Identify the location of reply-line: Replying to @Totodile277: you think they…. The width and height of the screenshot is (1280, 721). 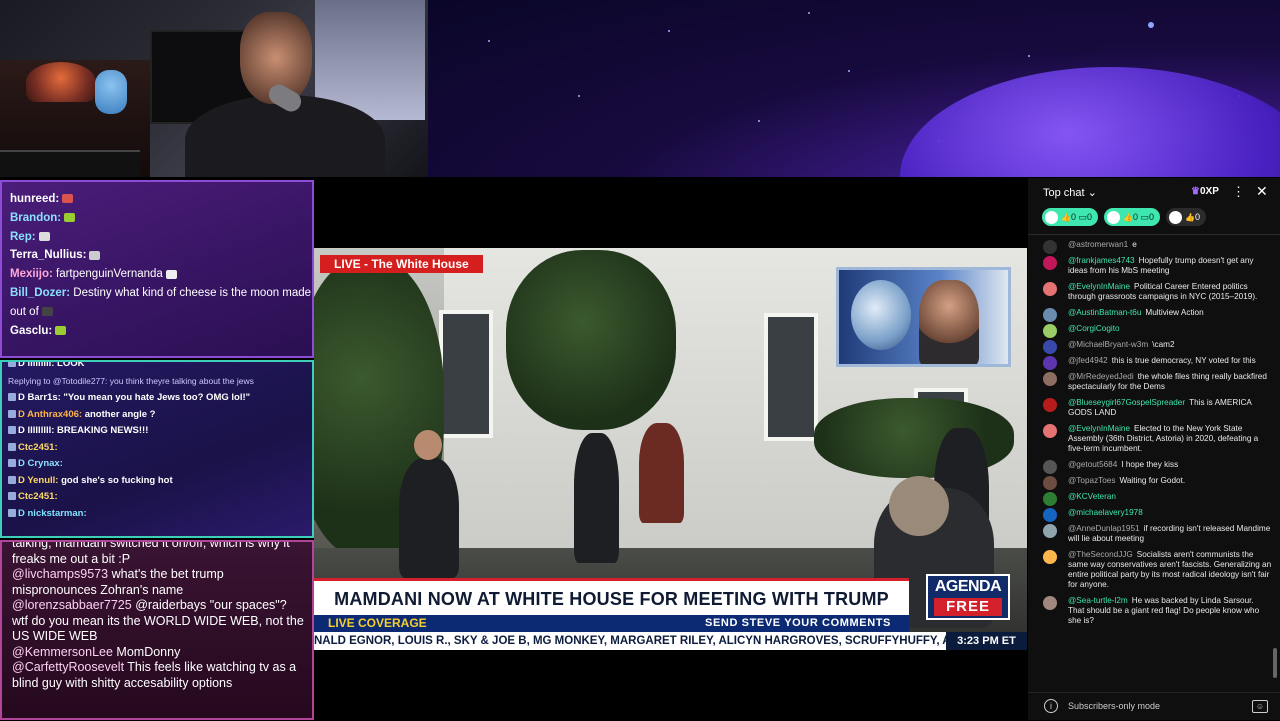
(157, 382).